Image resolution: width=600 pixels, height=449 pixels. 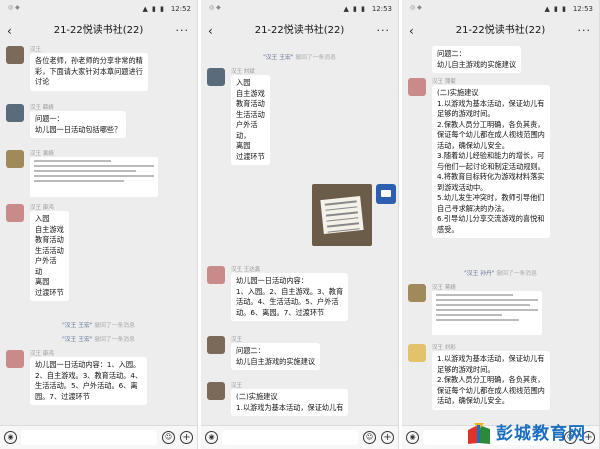 What do you see at coordinates (78, 124) in the screenshot?
I see `message-bubble: 问题一： 幼儿园一日活动包括哪些？` at bounding box center [78, 124].